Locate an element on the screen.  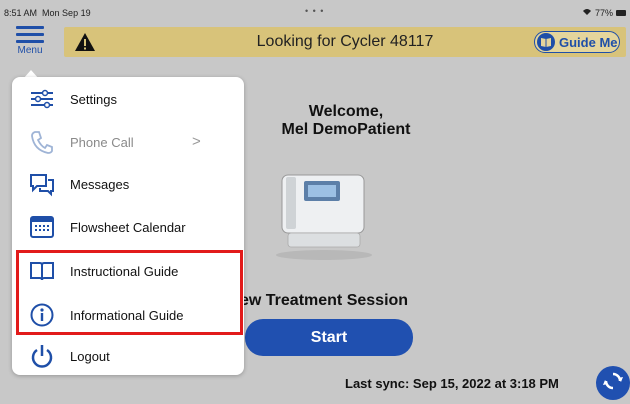
guide-me-label: Guide Me is located at coordinates (588, 42).